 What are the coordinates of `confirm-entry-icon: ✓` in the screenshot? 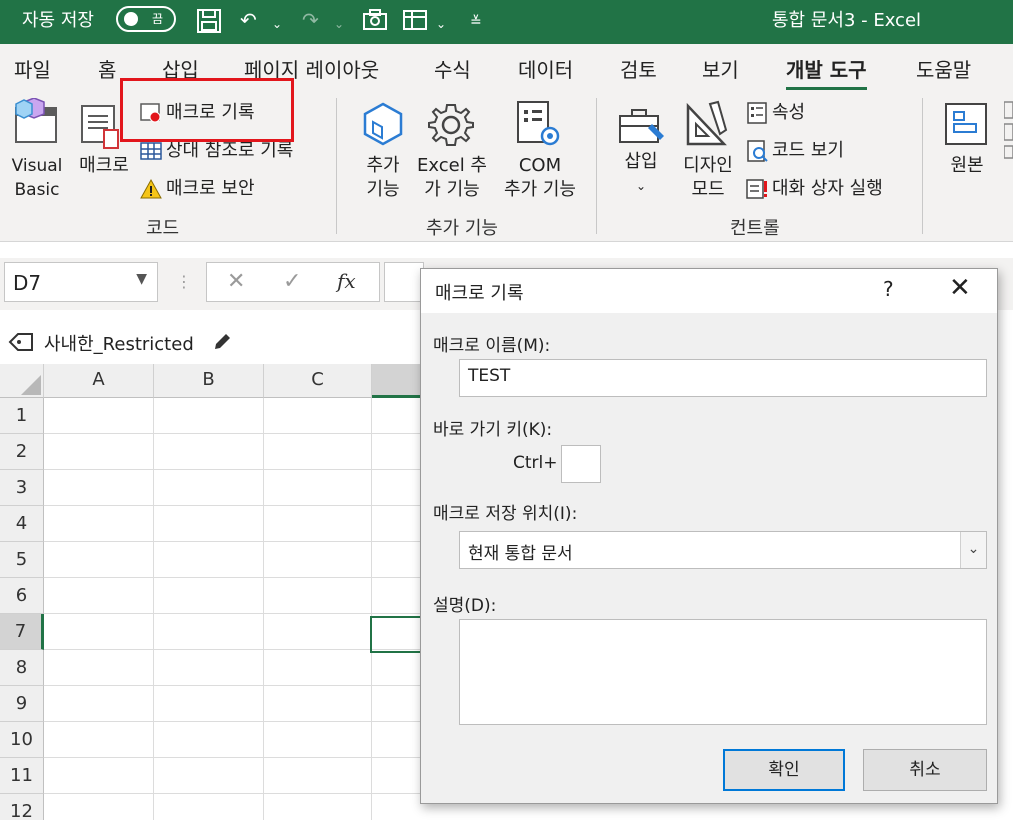 It's located at (292, 281).